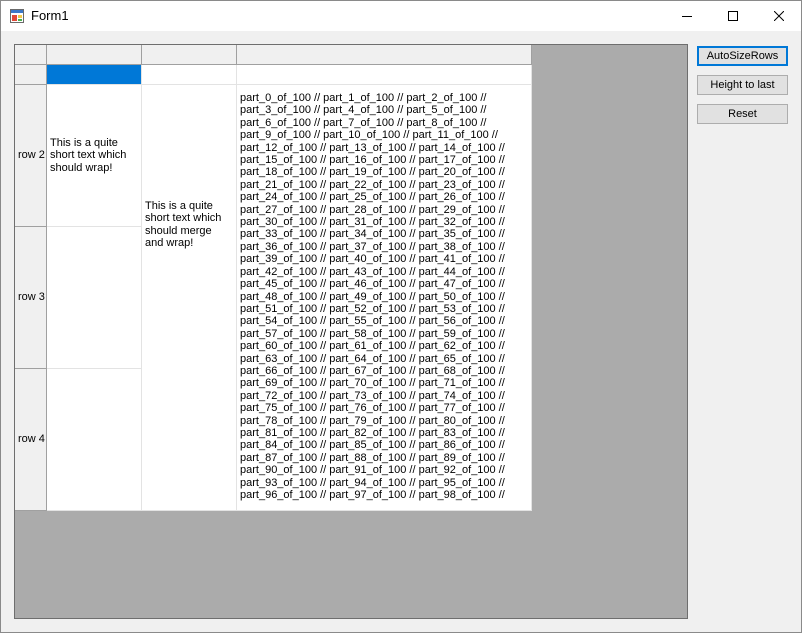  I want to click on height-to-last-button: Height to last, so click(742, 85).